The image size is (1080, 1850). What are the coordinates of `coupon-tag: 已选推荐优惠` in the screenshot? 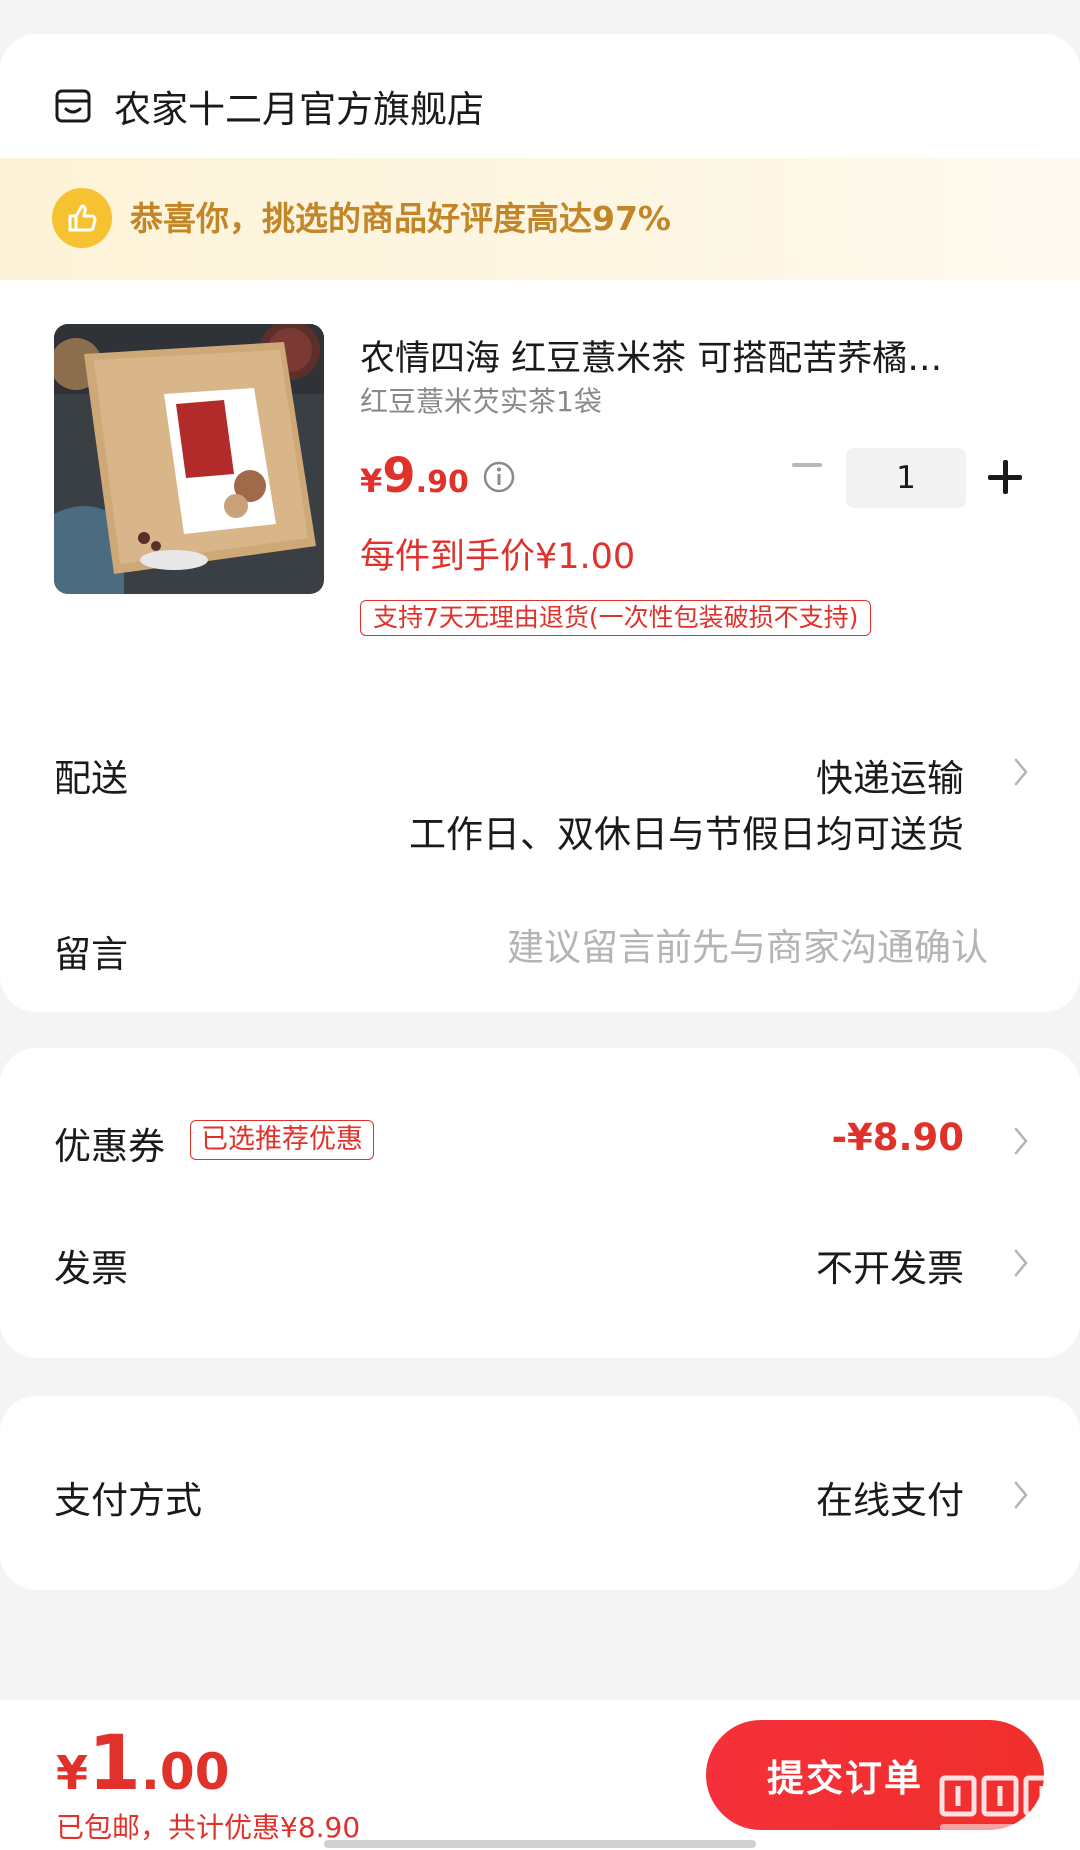 It's located at (282, 1140).